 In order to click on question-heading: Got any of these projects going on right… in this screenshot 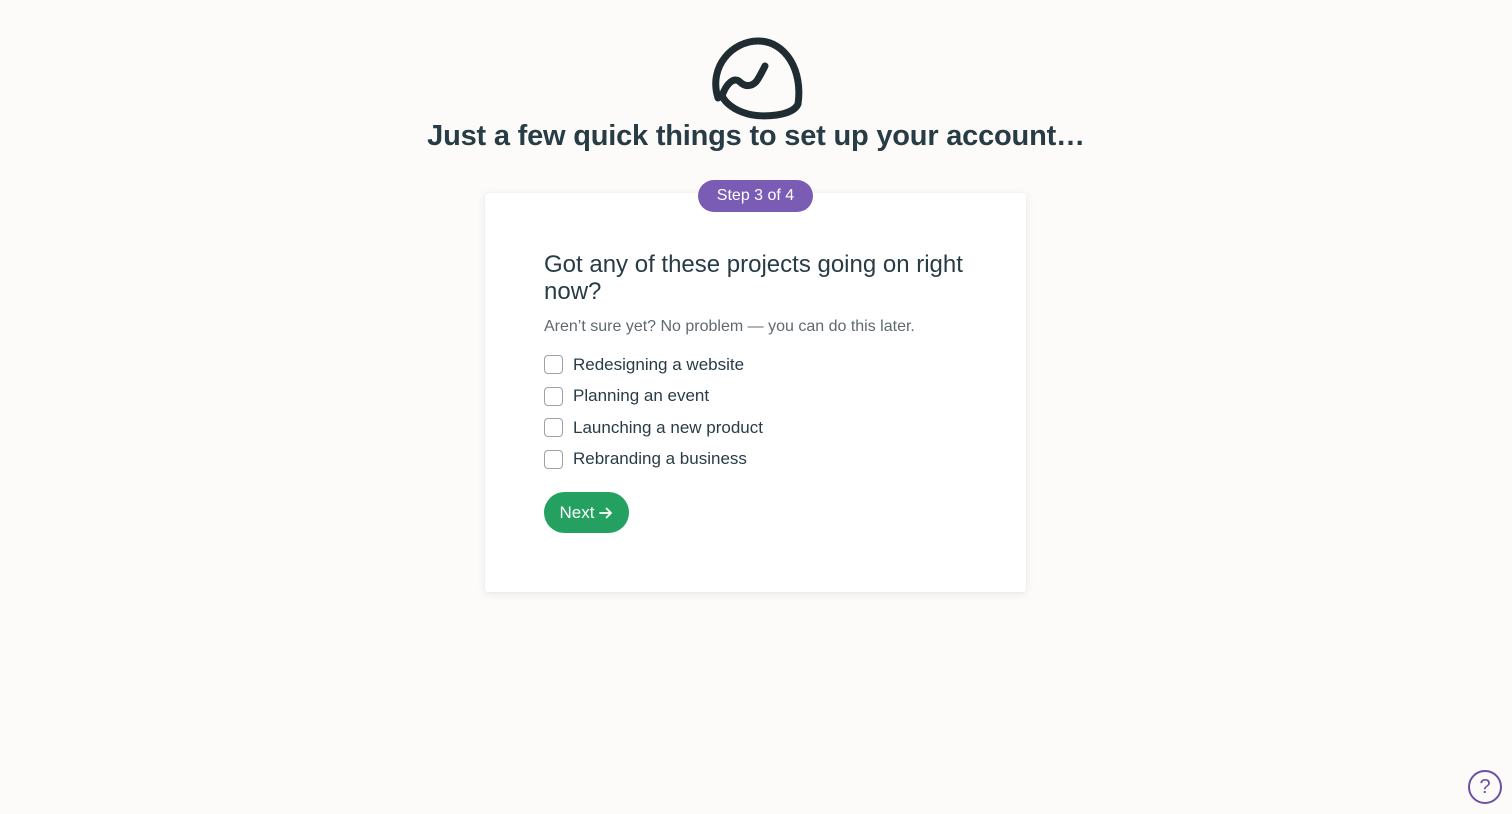, I will do `click(753, 278)`.